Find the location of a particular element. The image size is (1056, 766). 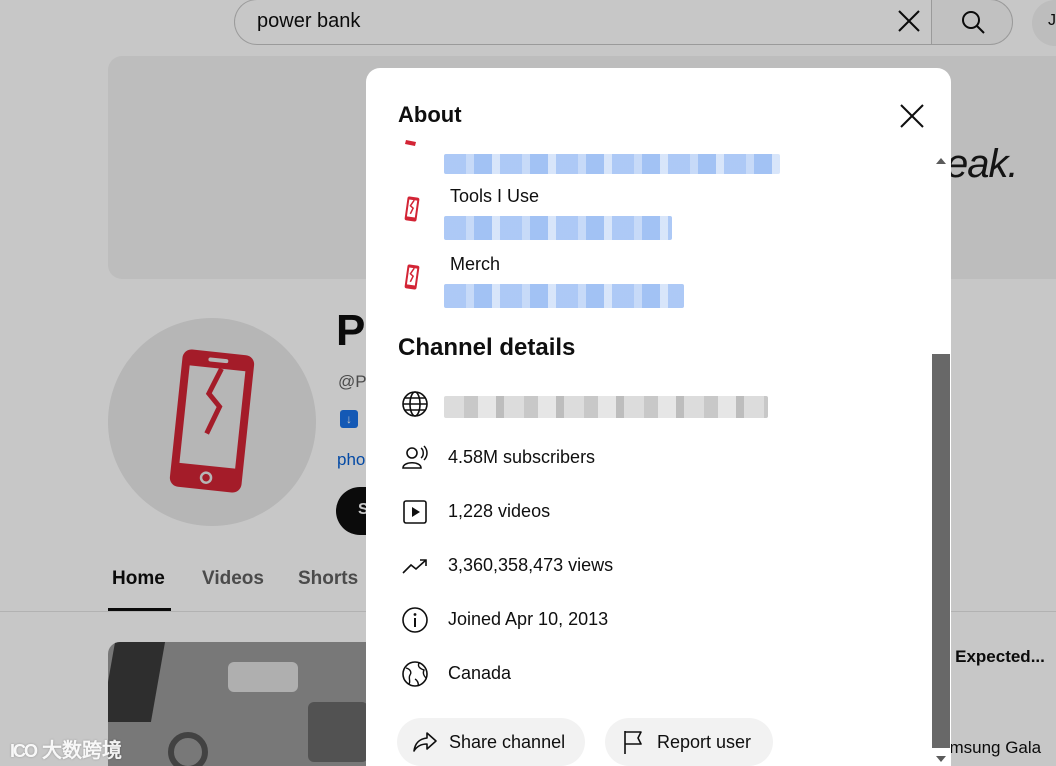

subscribers-icon is located at coordinates (415, 457).